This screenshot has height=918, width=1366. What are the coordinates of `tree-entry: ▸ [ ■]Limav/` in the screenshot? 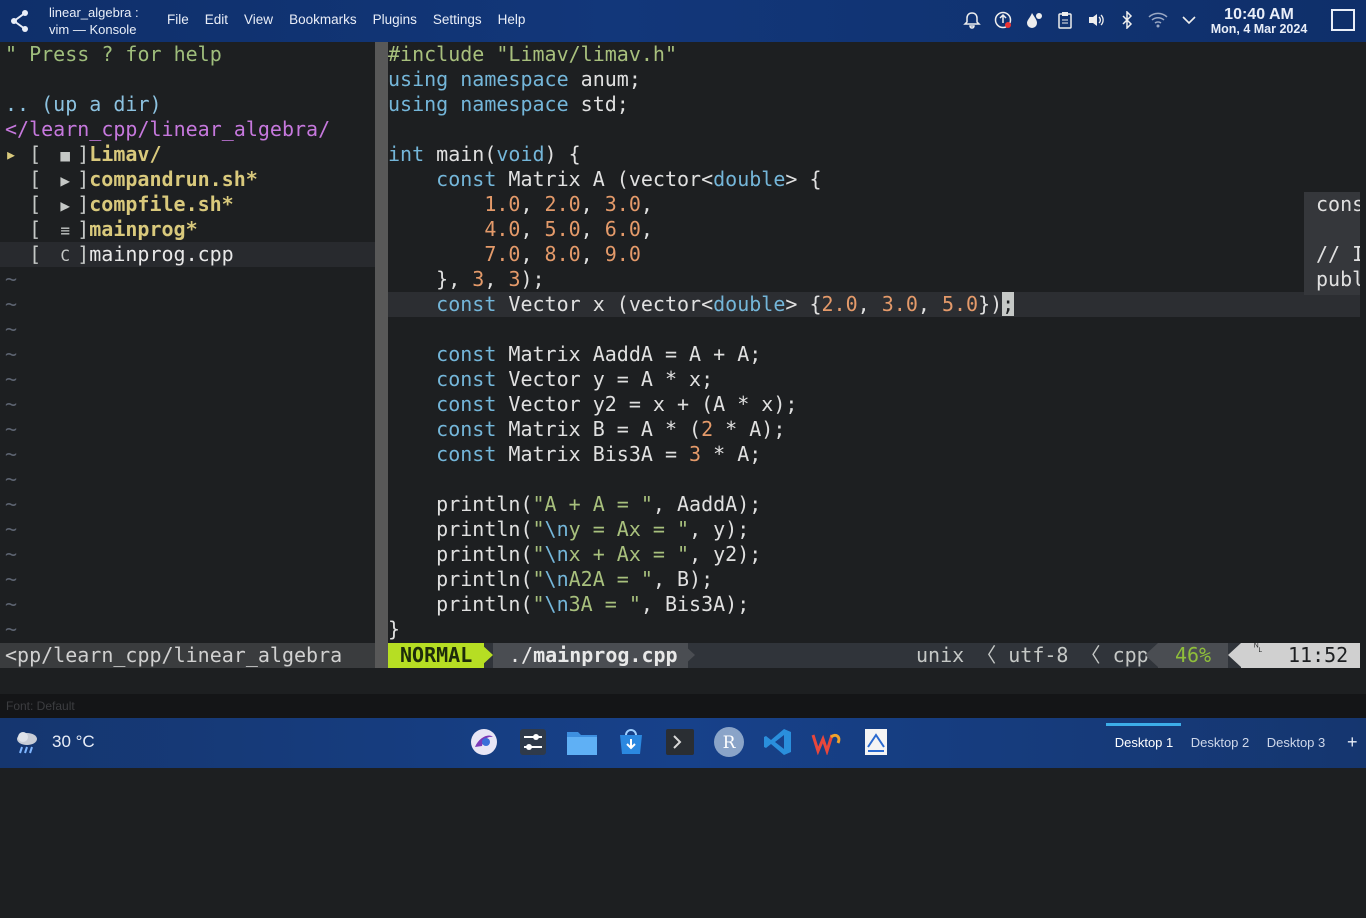 It's located at (83, 154).